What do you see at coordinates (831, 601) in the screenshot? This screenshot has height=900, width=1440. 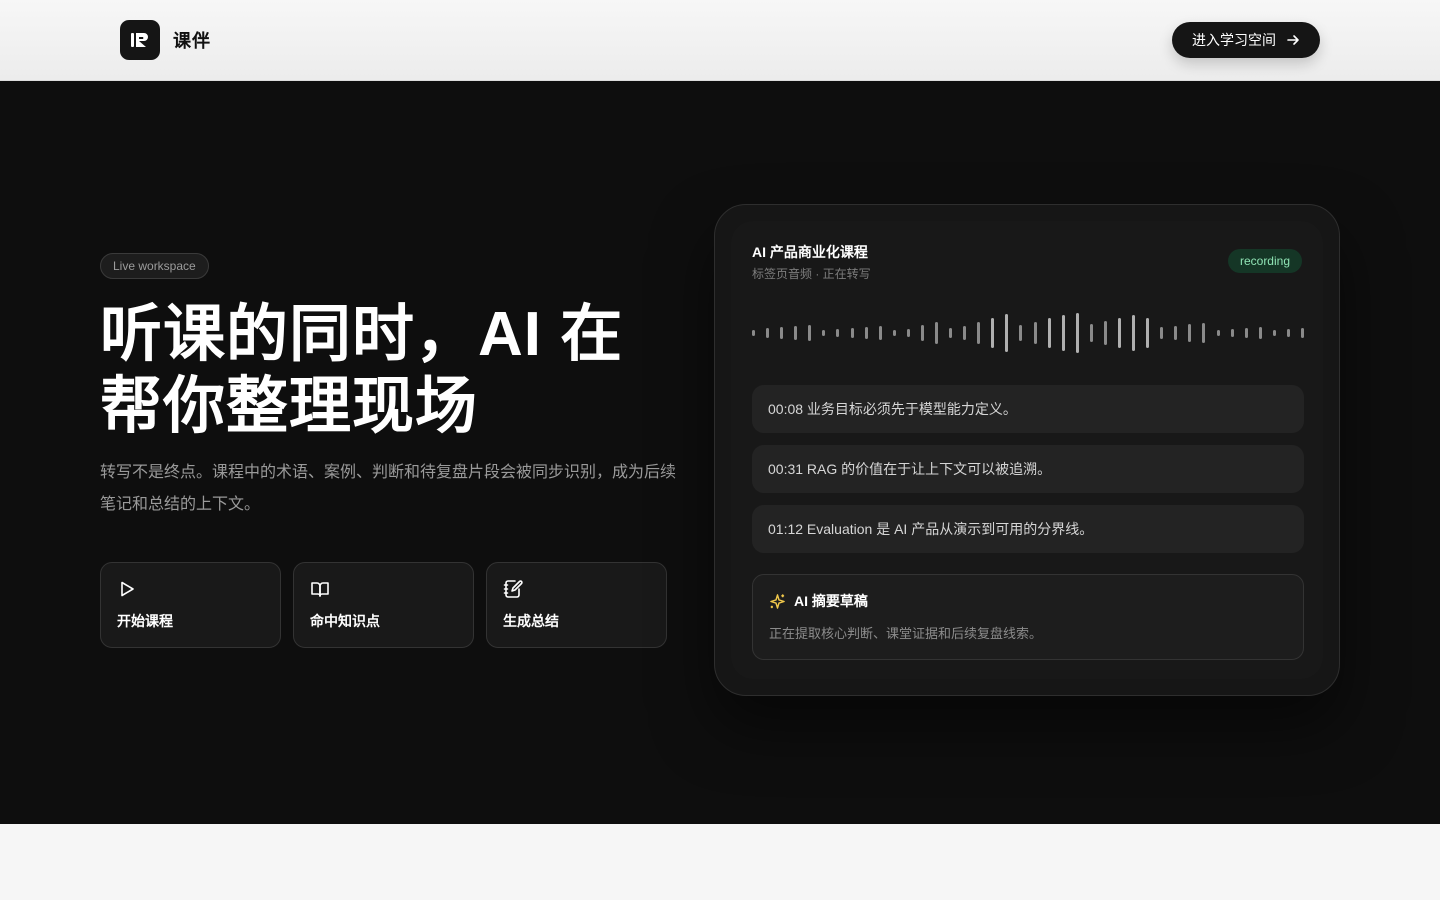 I see `summary-title: AI 摘要草稿` at bounding box center [831, 601].